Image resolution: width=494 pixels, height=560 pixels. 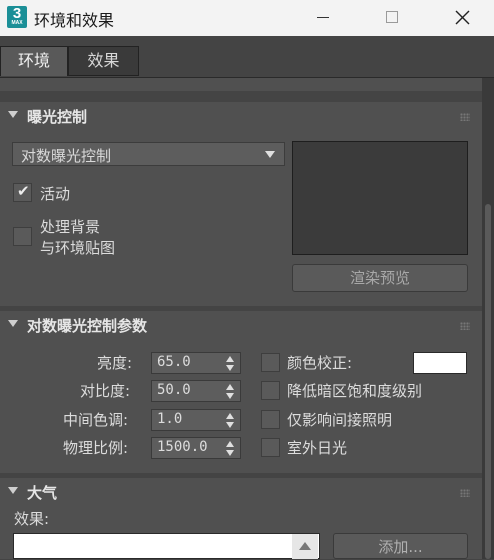 I want to click on color-correction-swatch, so click(x=440, y=363).